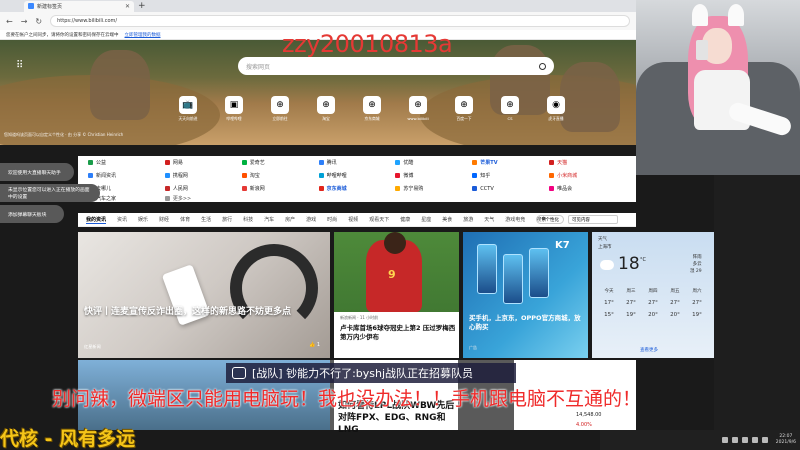  I want to click on site-link-label: 知乎, so click(485, 176).